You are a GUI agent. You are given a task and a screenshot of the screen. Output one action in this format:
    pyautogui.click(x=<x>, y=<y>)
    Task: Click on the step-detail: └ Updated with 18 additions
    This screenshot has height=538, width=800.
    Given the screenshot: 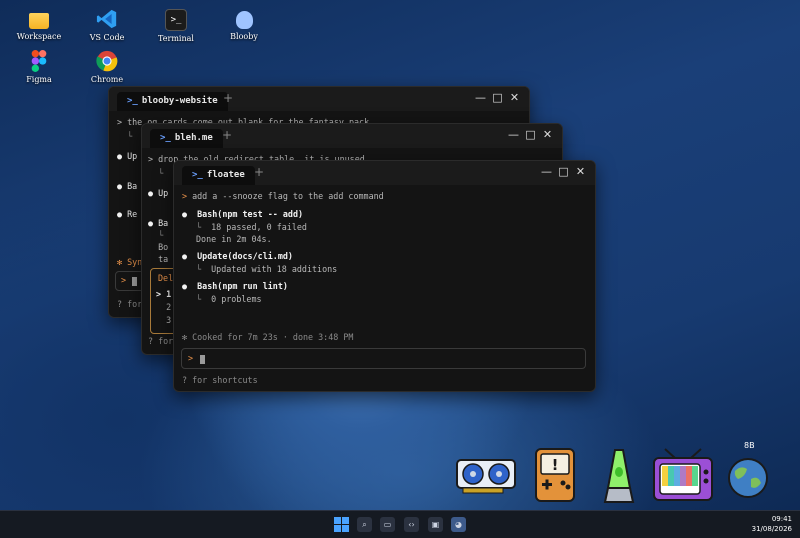 What is the action you would take?
    pyautogui.click(x=267, y=269)
    